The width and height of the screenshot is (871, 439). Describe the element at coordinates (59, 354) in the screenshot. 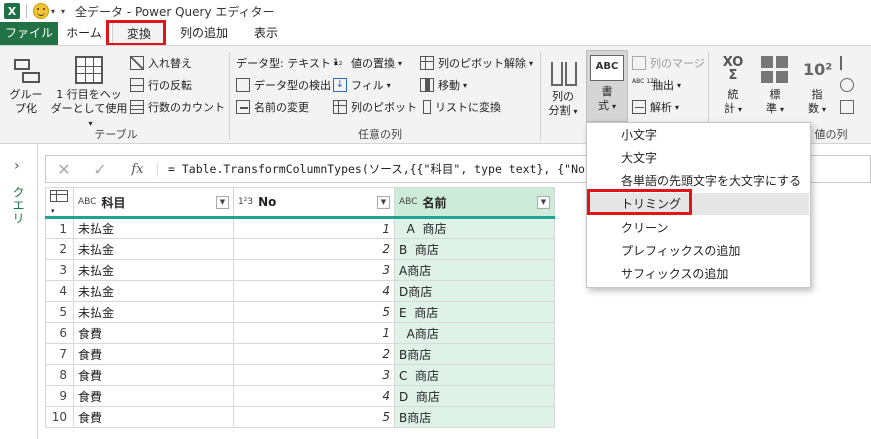

I see `row-number: 7` at that location.